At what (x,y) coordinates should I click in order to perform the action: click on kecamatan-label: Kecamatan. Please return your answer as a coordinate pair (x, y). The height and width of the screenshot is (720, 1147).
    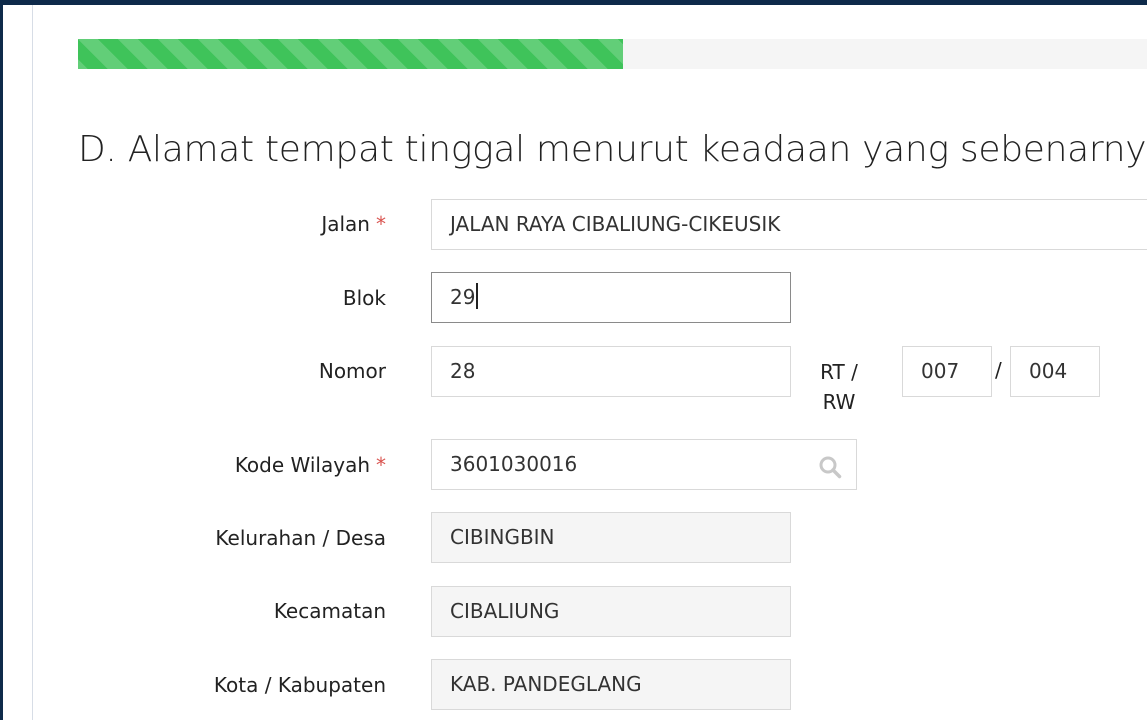
    Looking at the image, I should click on (329, 611).